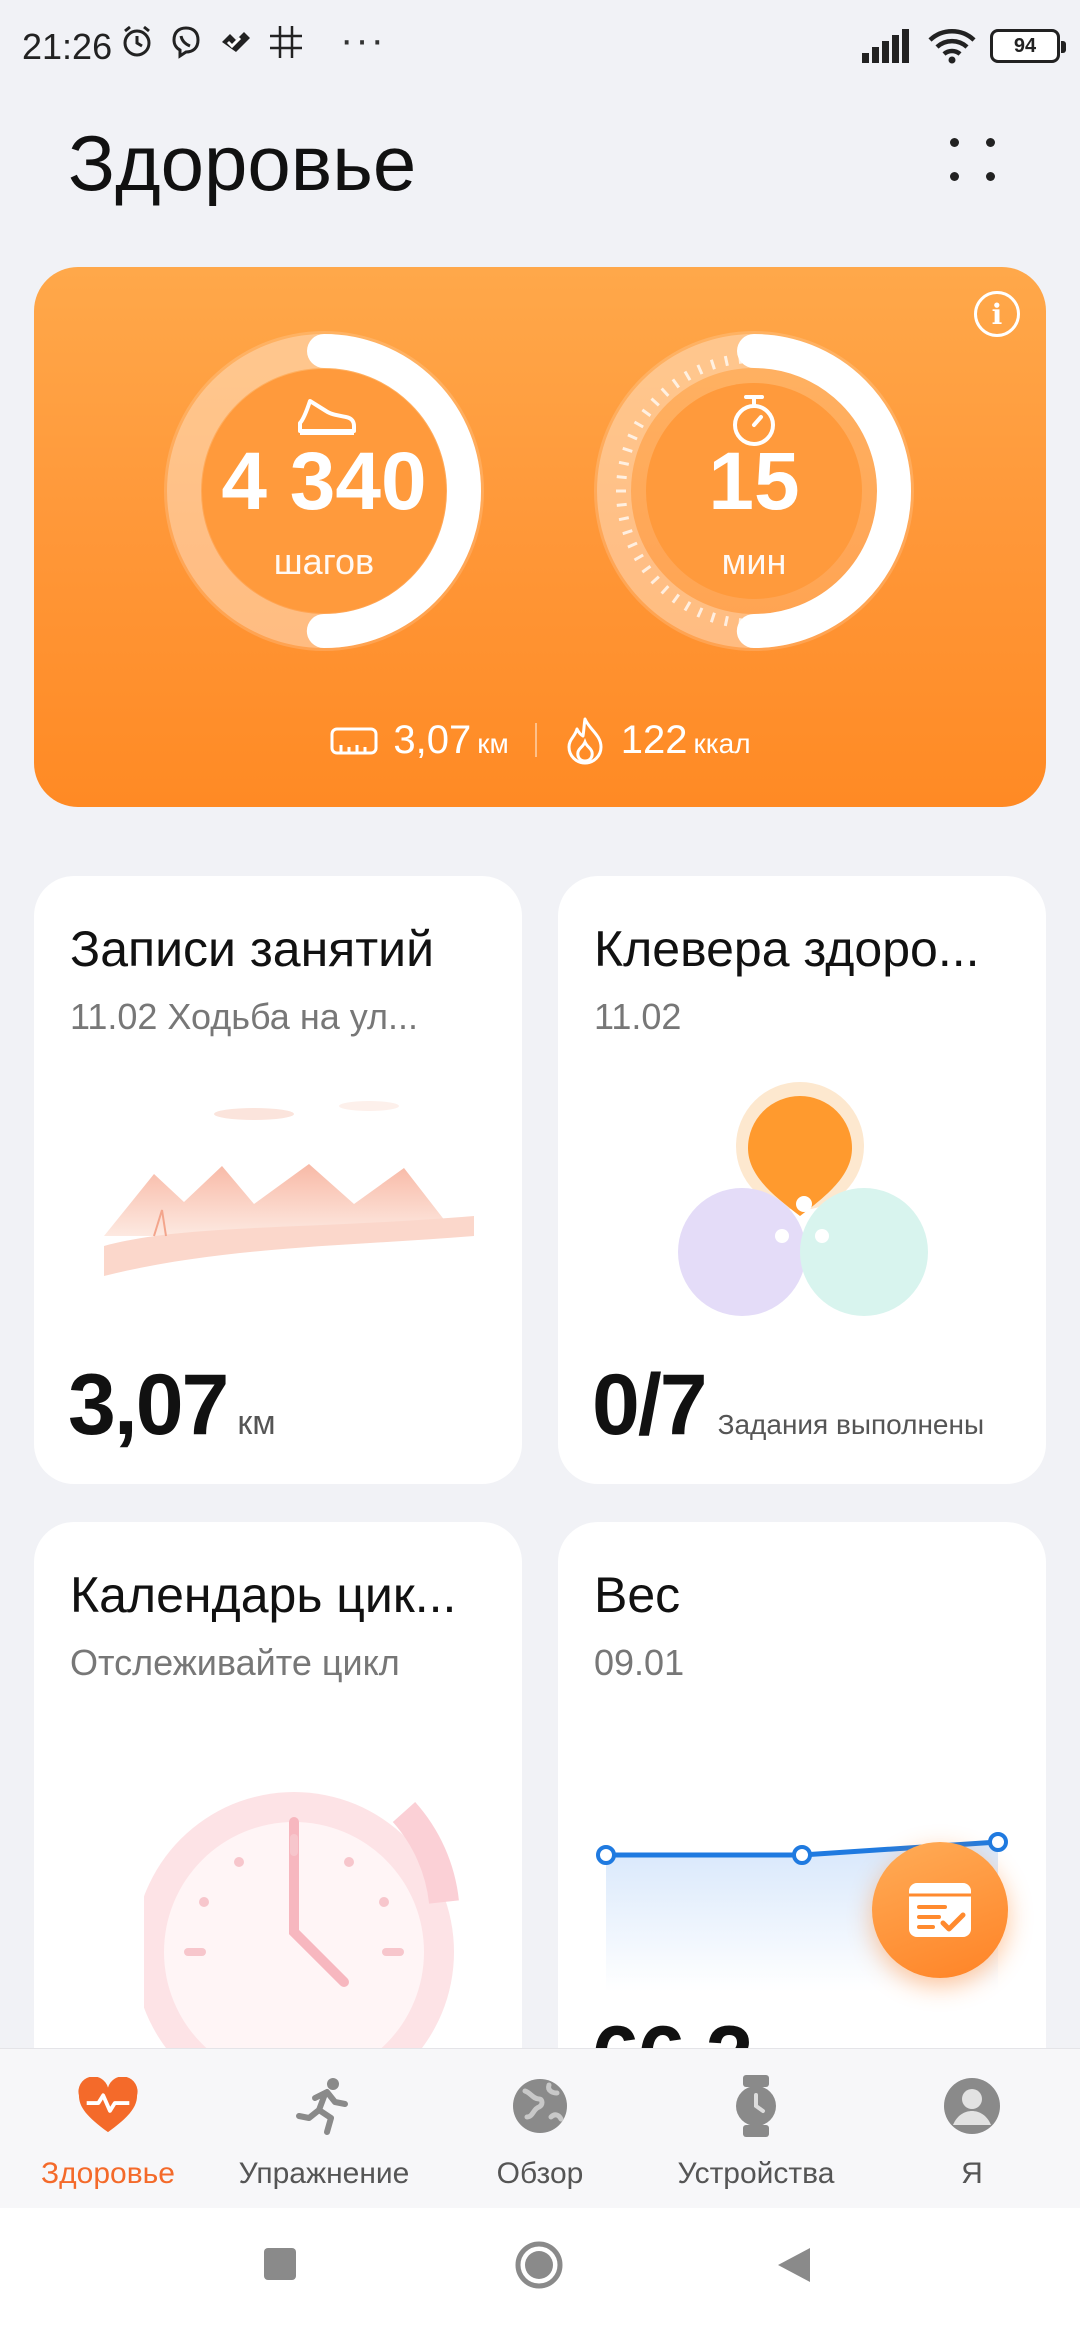 The width and height of the screenshot is (1080, 2340). What do you see at coordinates (638, 1016) in the screenshot?
I see `health-clover-subtitle: 11.02` at bounding box center [638, 1016].